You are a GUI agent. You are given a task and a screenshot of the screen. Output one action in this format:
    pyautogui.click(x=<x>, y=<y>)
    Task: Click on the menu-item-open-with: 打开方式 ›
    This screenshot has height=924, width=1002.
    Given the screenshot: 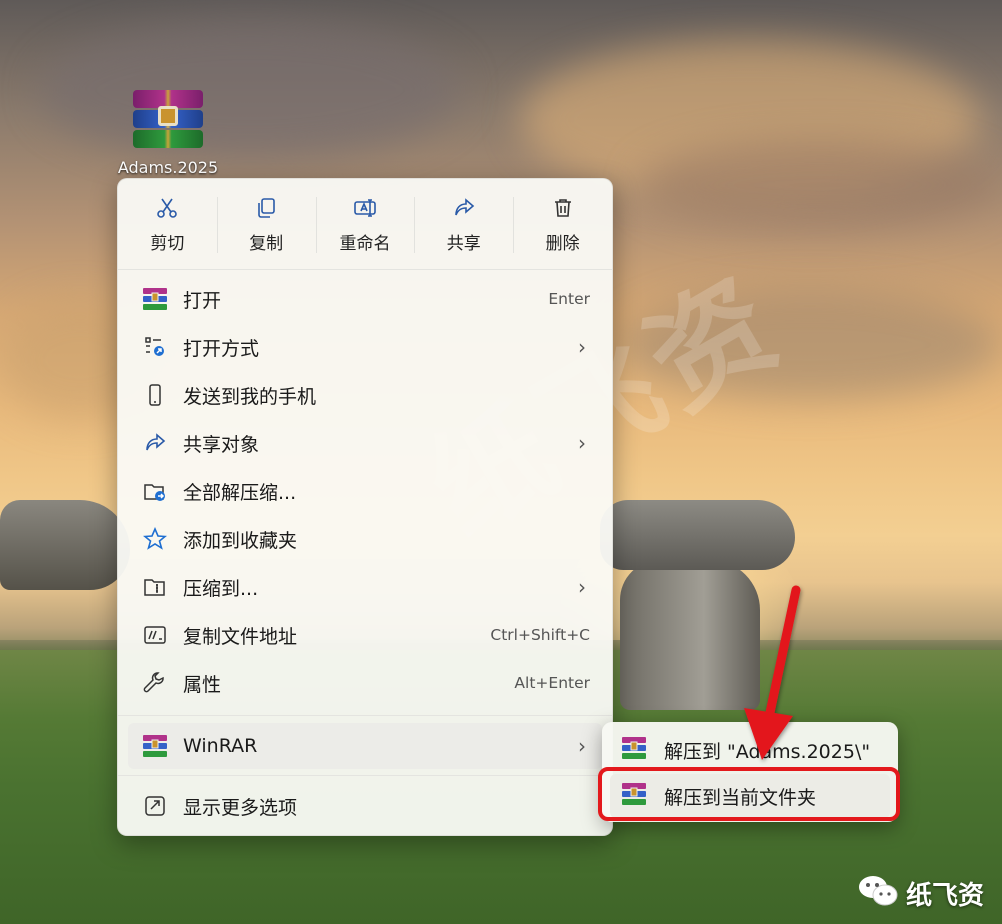 What is the action you would take?
    pyautogui.click(x=365, y=347)
    